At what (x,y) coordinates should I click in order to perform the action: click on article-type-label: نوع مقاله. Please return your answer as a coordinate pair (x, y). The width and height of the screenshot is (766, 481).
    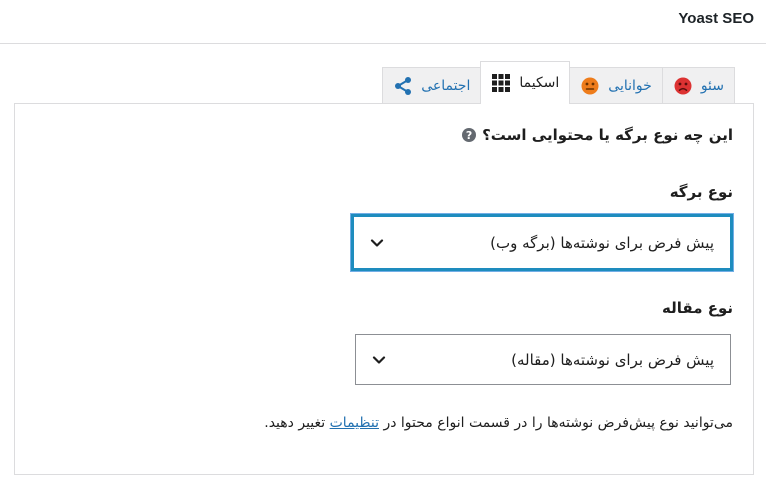
    Looking at the image, I should click on (697, 308).